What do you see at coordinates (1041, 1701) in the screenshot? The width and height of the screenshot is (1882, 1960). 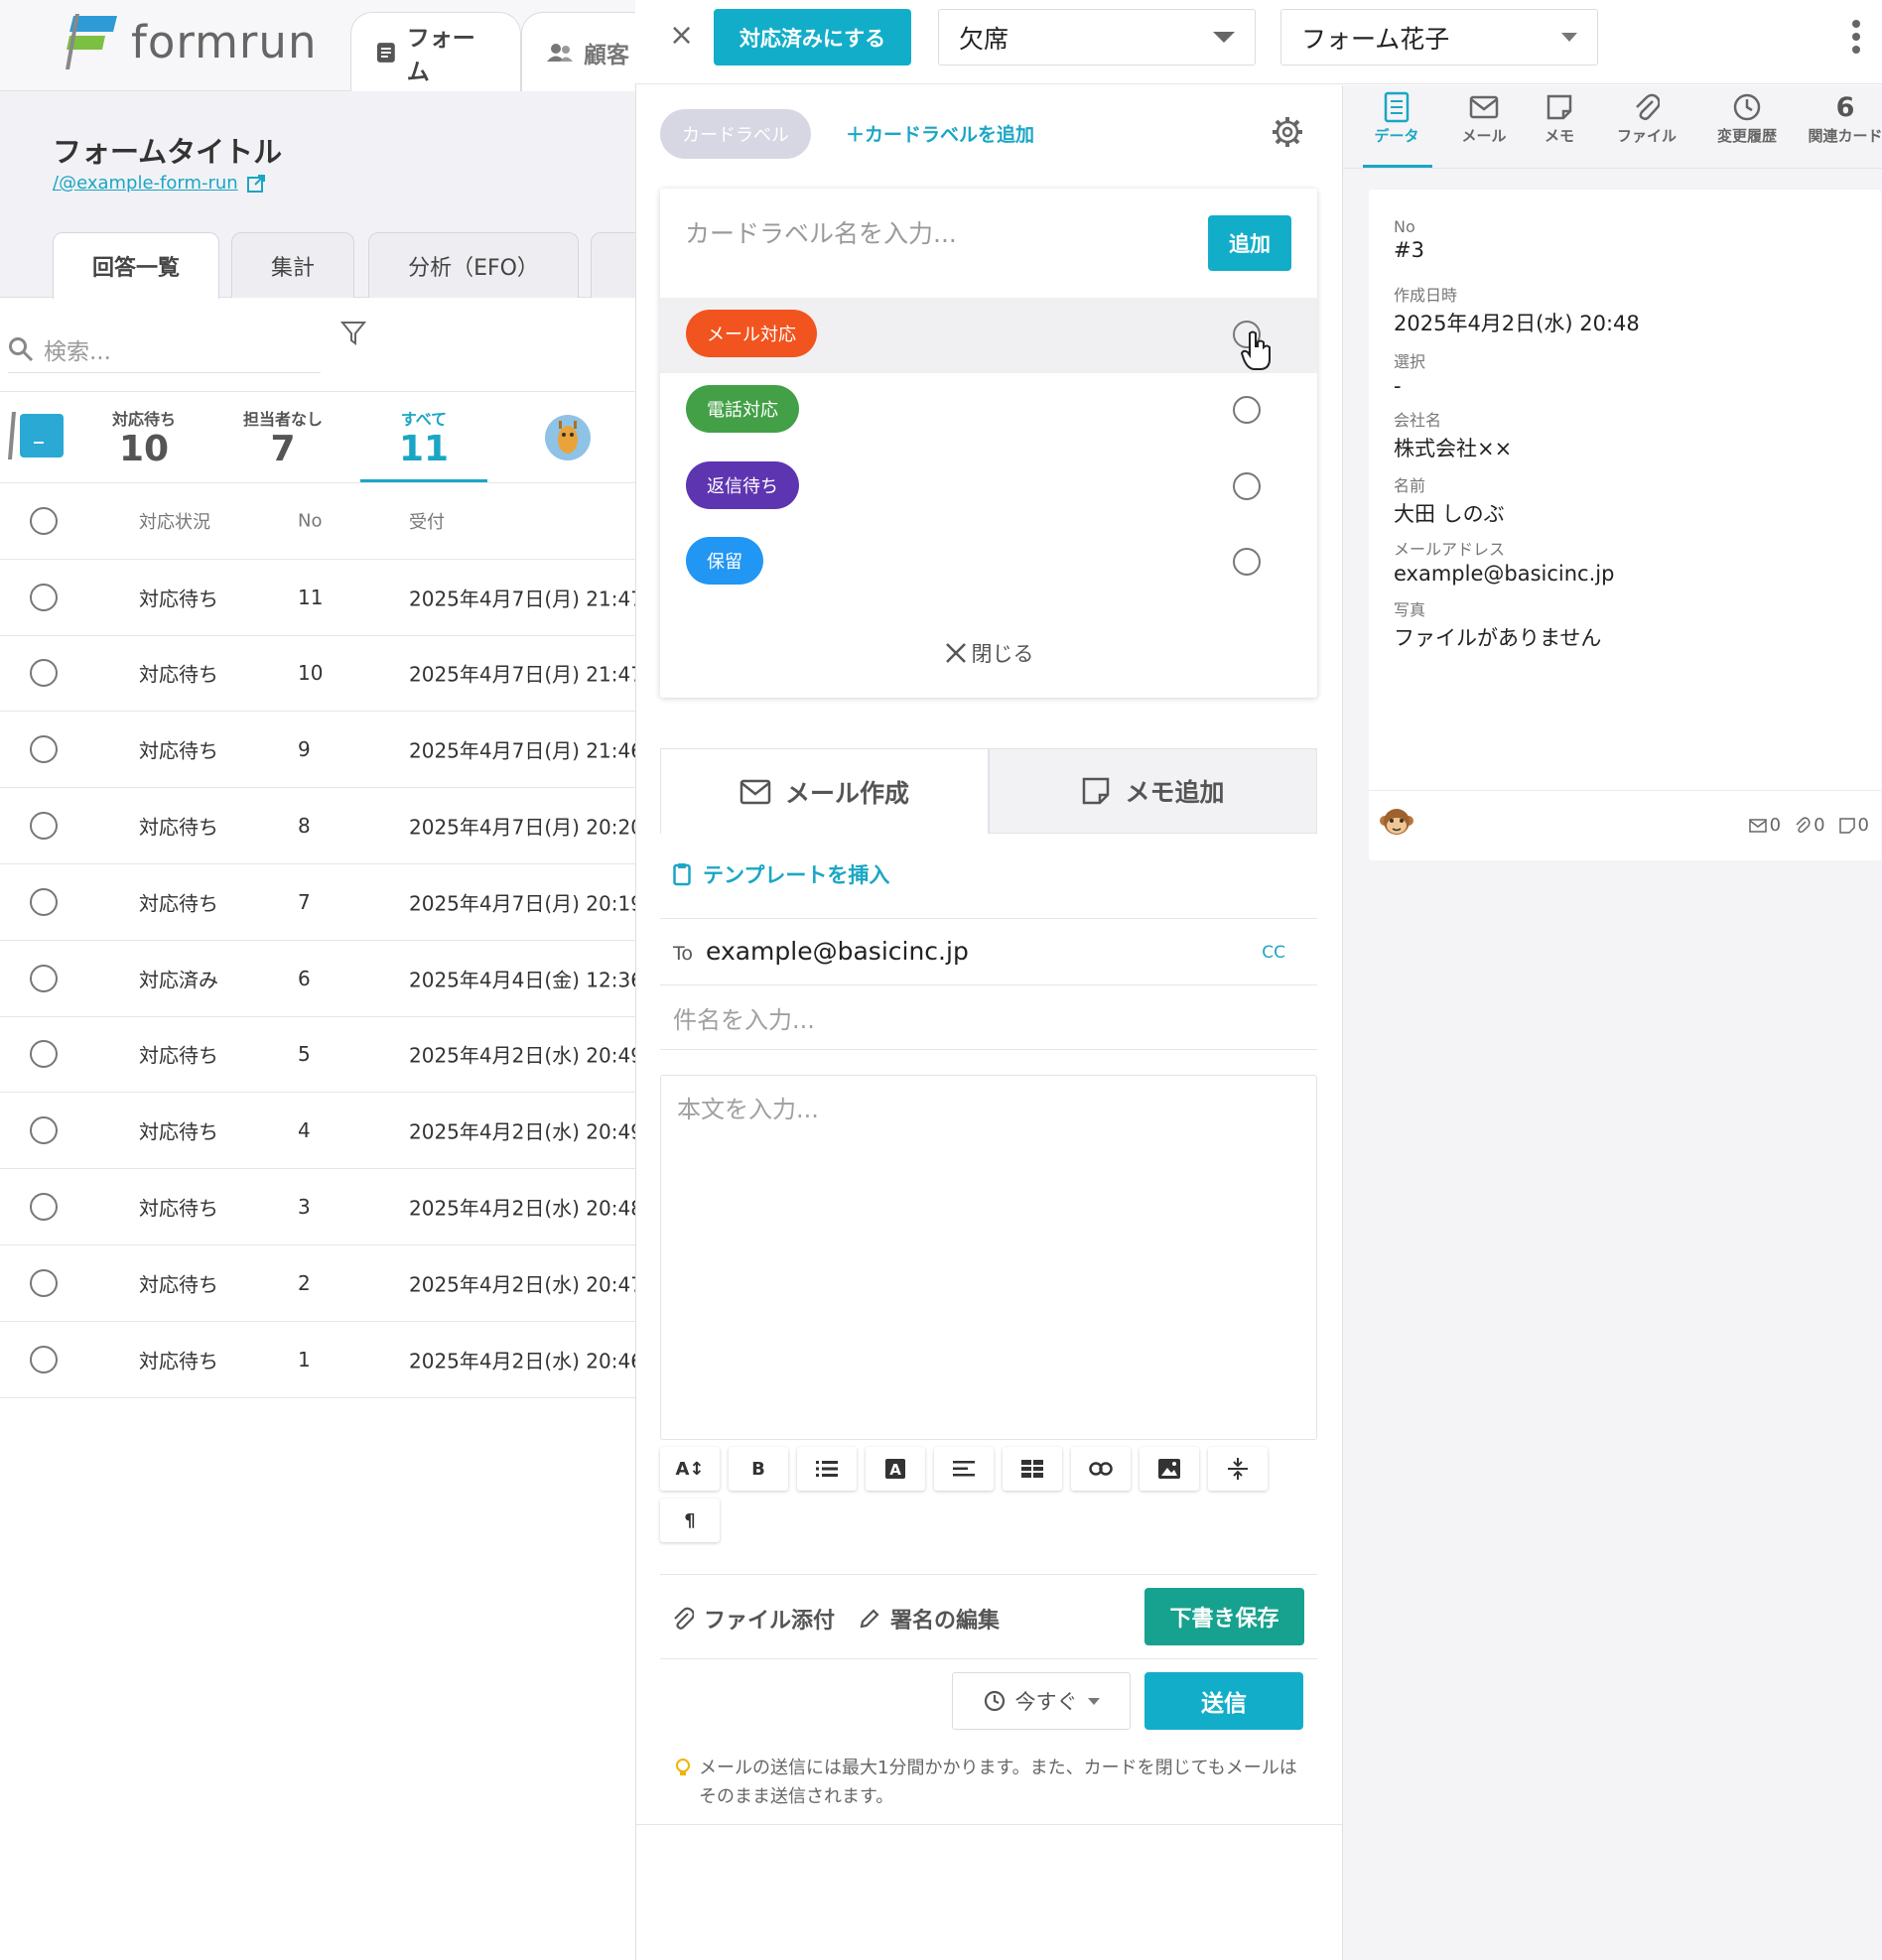 I see `send-timing-select: 今すぐ` at bounding box center [1041, 1701].